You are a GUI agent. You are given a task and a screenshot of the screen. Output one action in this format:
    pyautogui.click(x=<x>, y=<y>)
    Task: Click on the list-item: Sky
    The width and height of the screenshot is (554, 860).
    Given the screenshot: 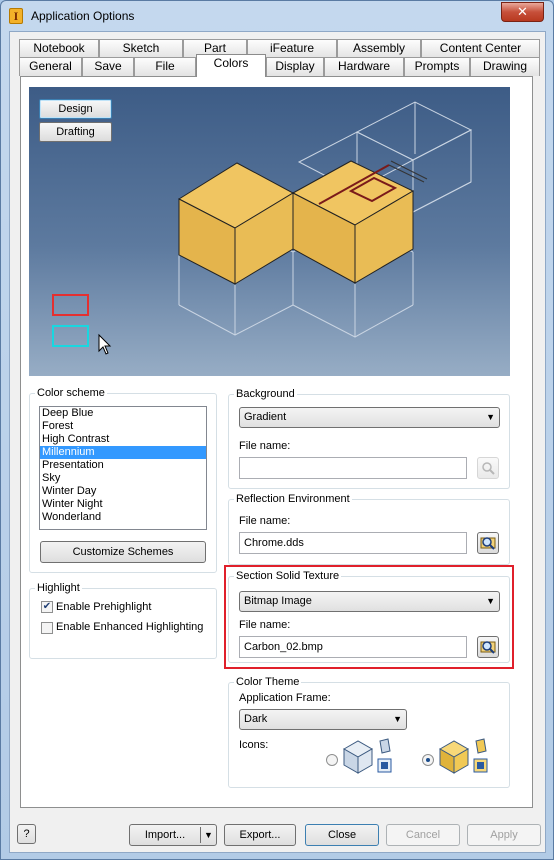 What is the action you would take?
    pyautogui.click(x=123, y=478)
    